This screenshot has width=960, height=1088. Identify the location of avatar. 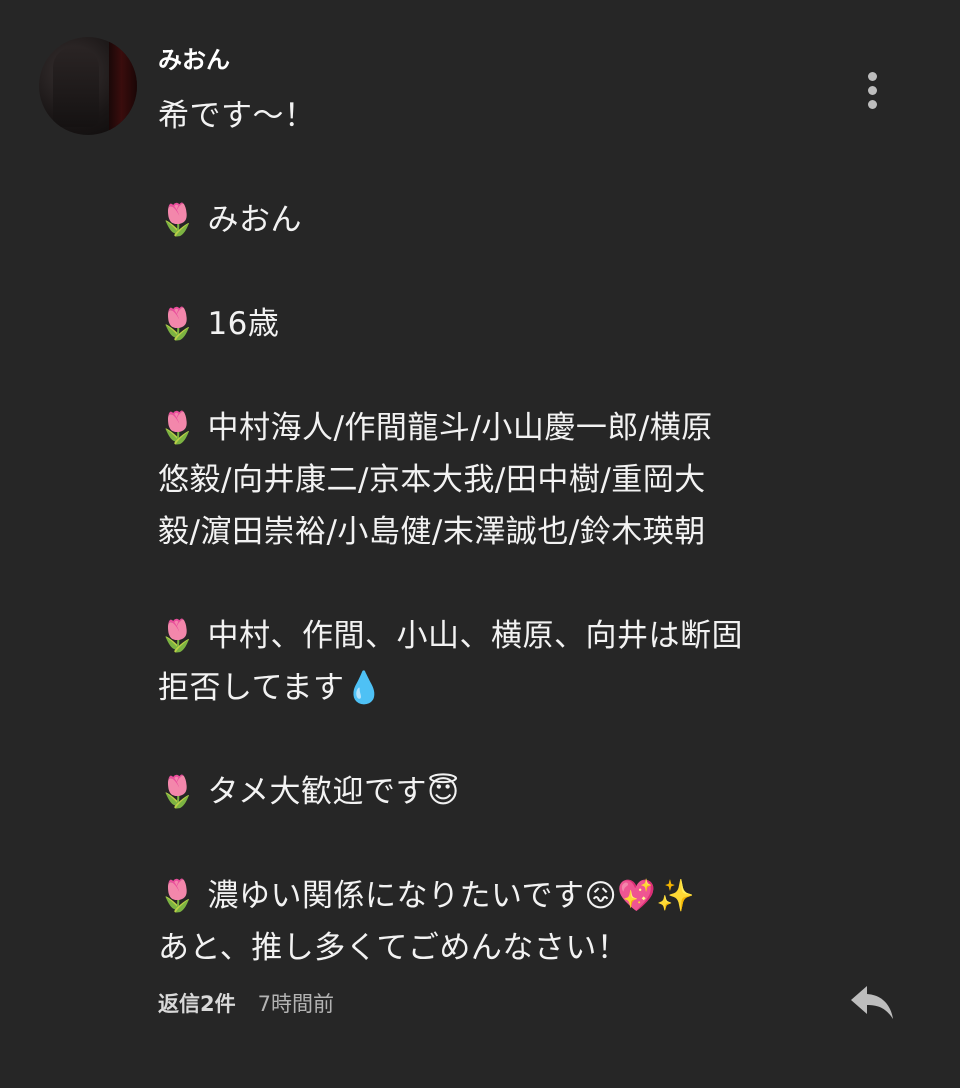
(88, 86).